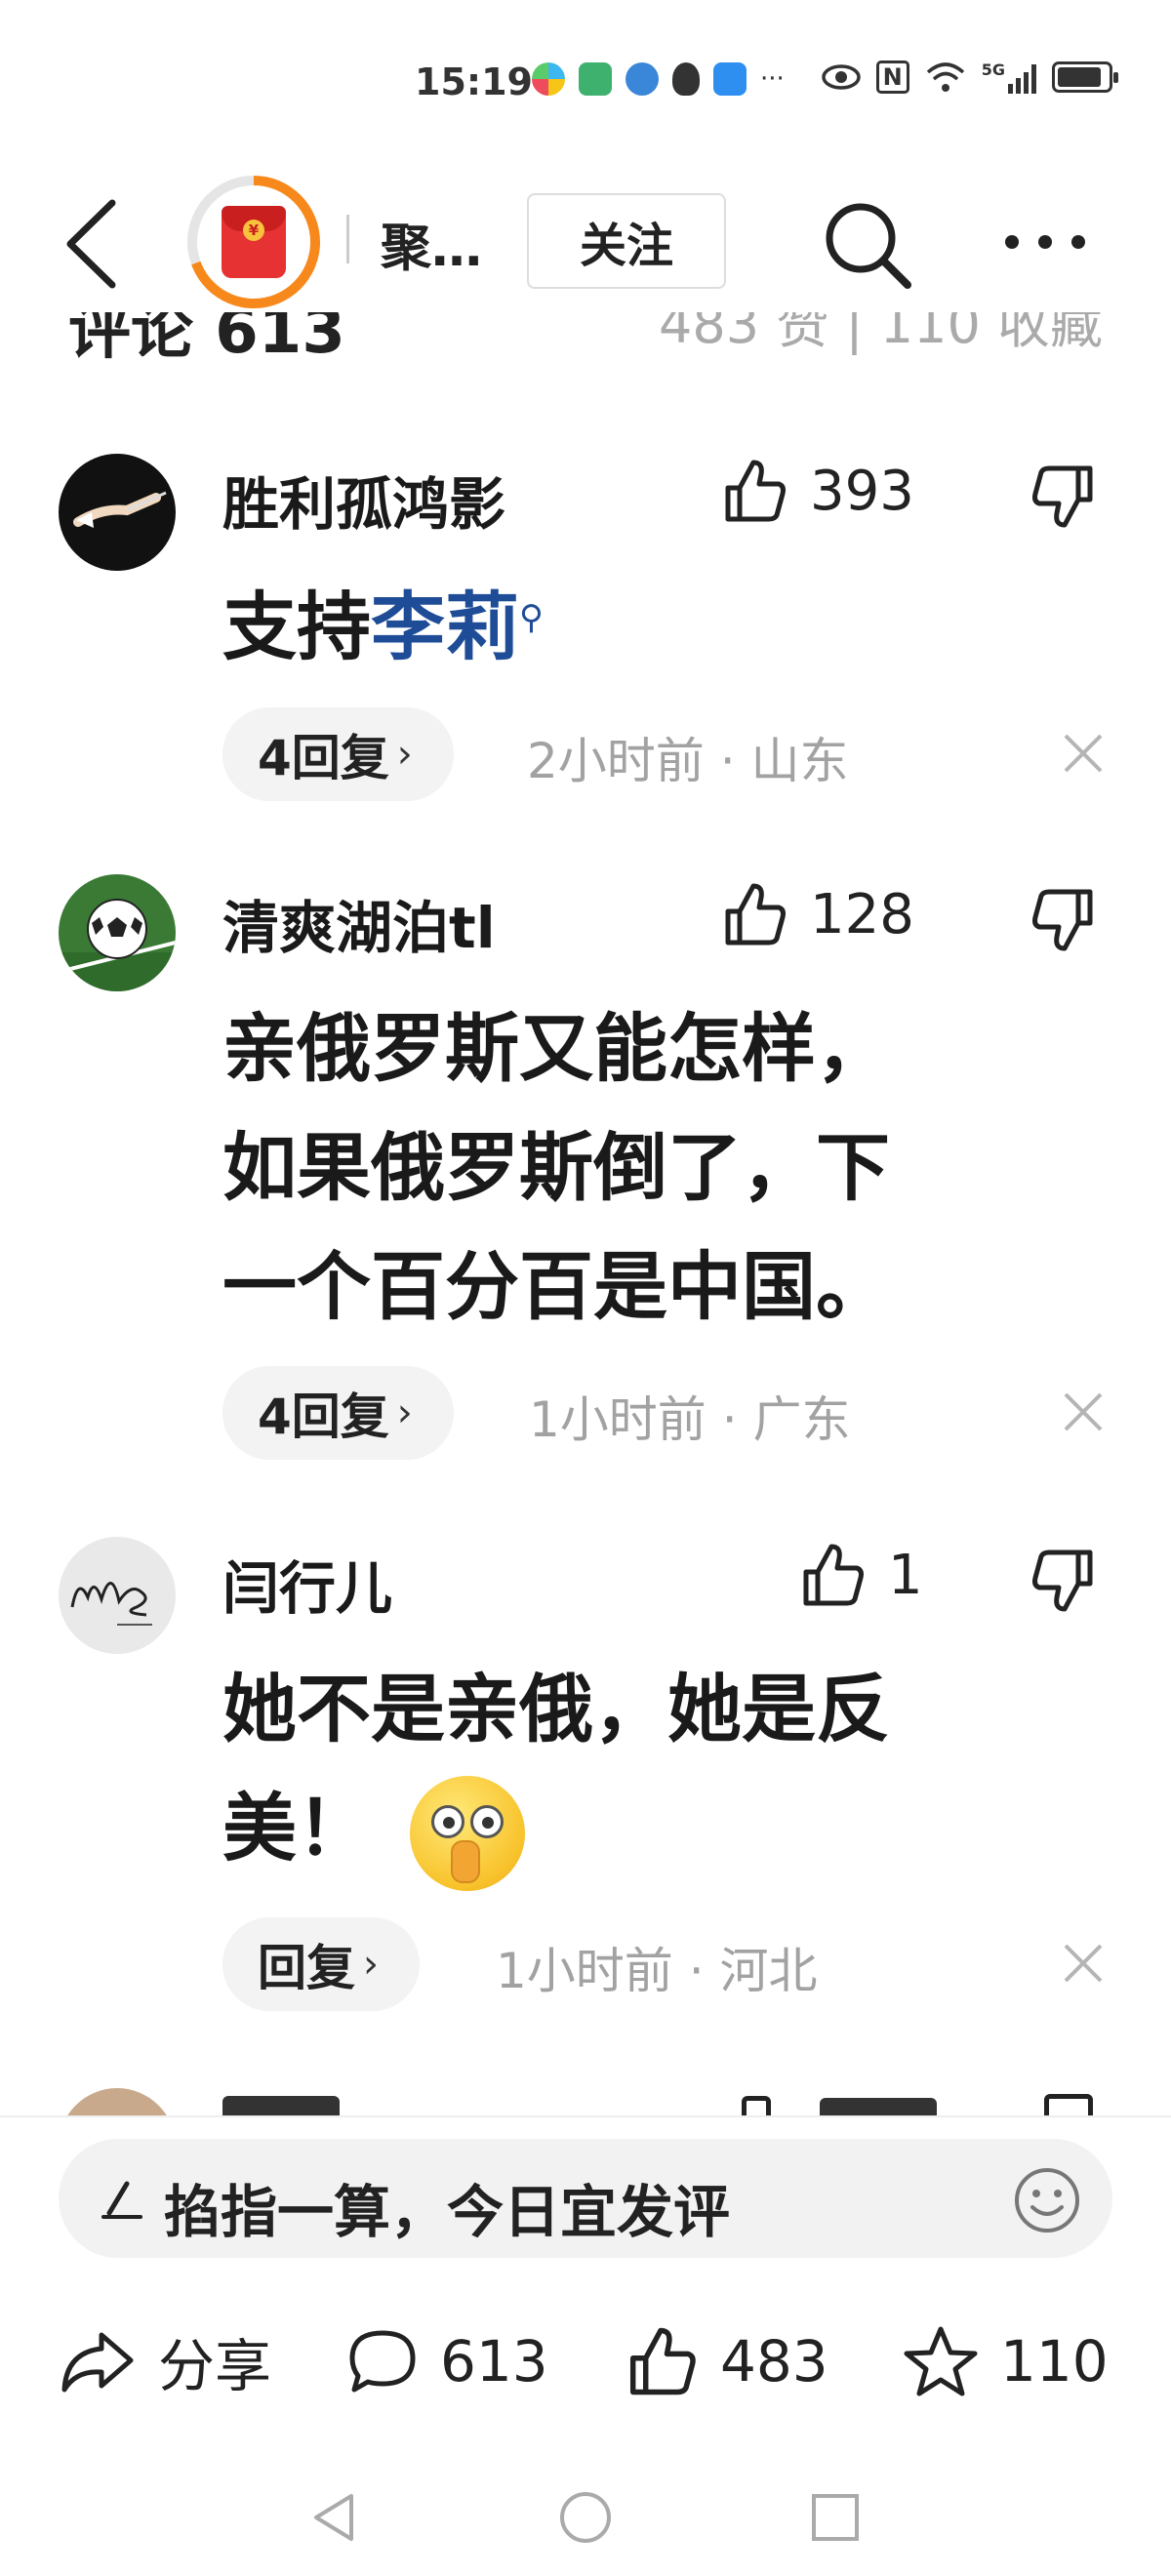 Image resolution: width=1171 pixels, height=2576 pixels. Describe the element at coordinates (905, 1575) in the screenshot. I see `like-count: 1` at that location.